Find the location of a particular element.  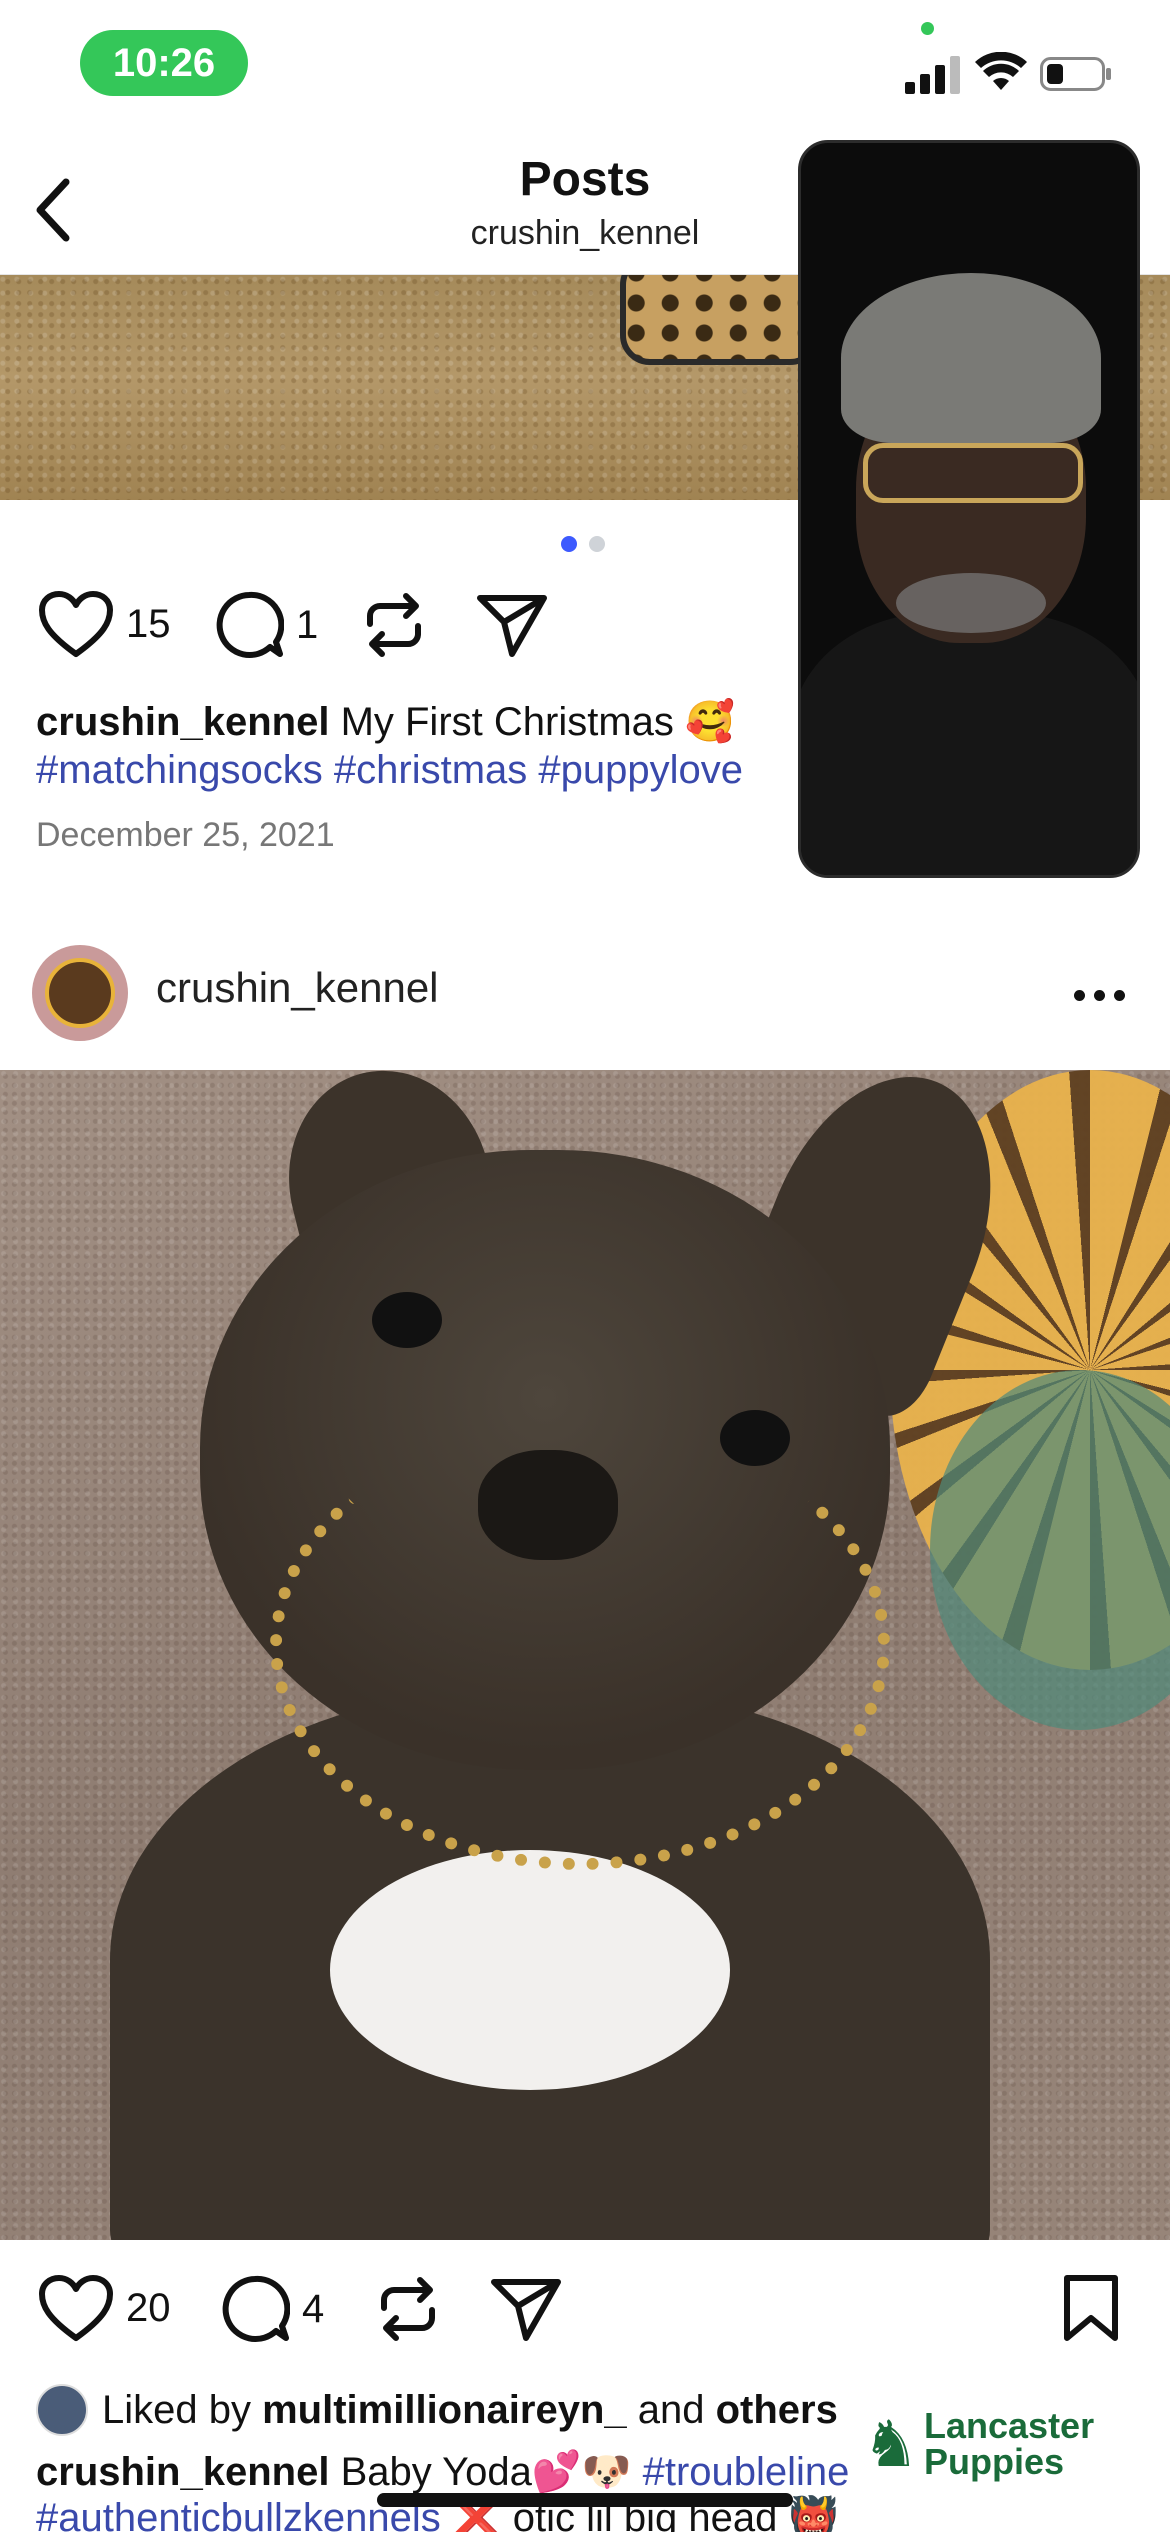

status-bar: 10:26 is located at coordinates (585, 65).